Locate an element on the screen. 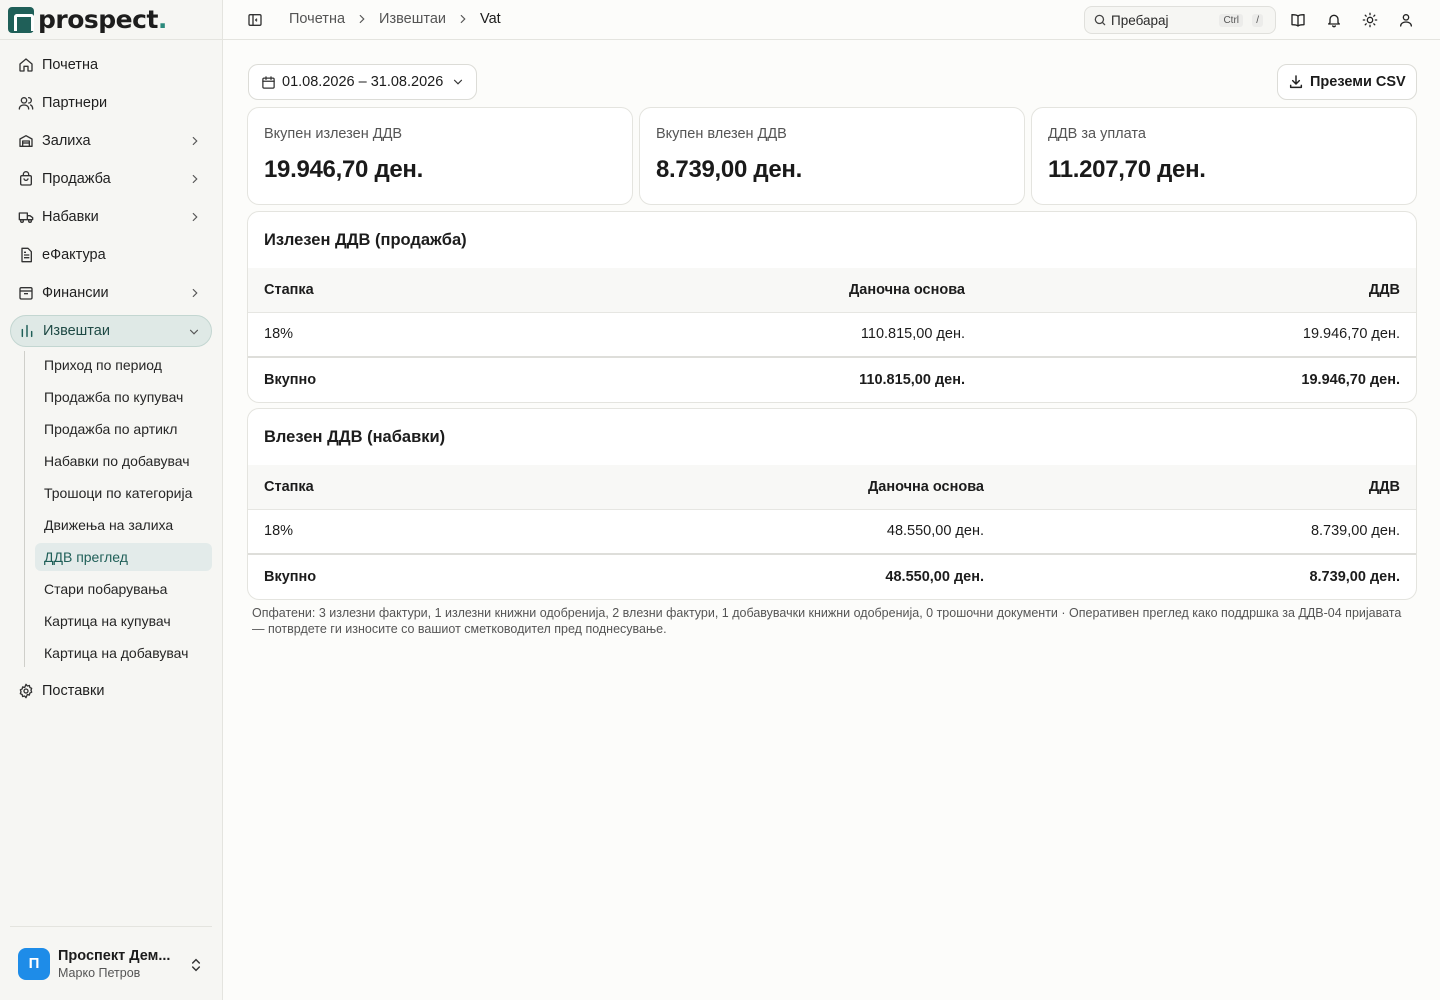 This screenshot has height=1000, width=1440. shopping-bag-icon is located at coordinates (26, 178).